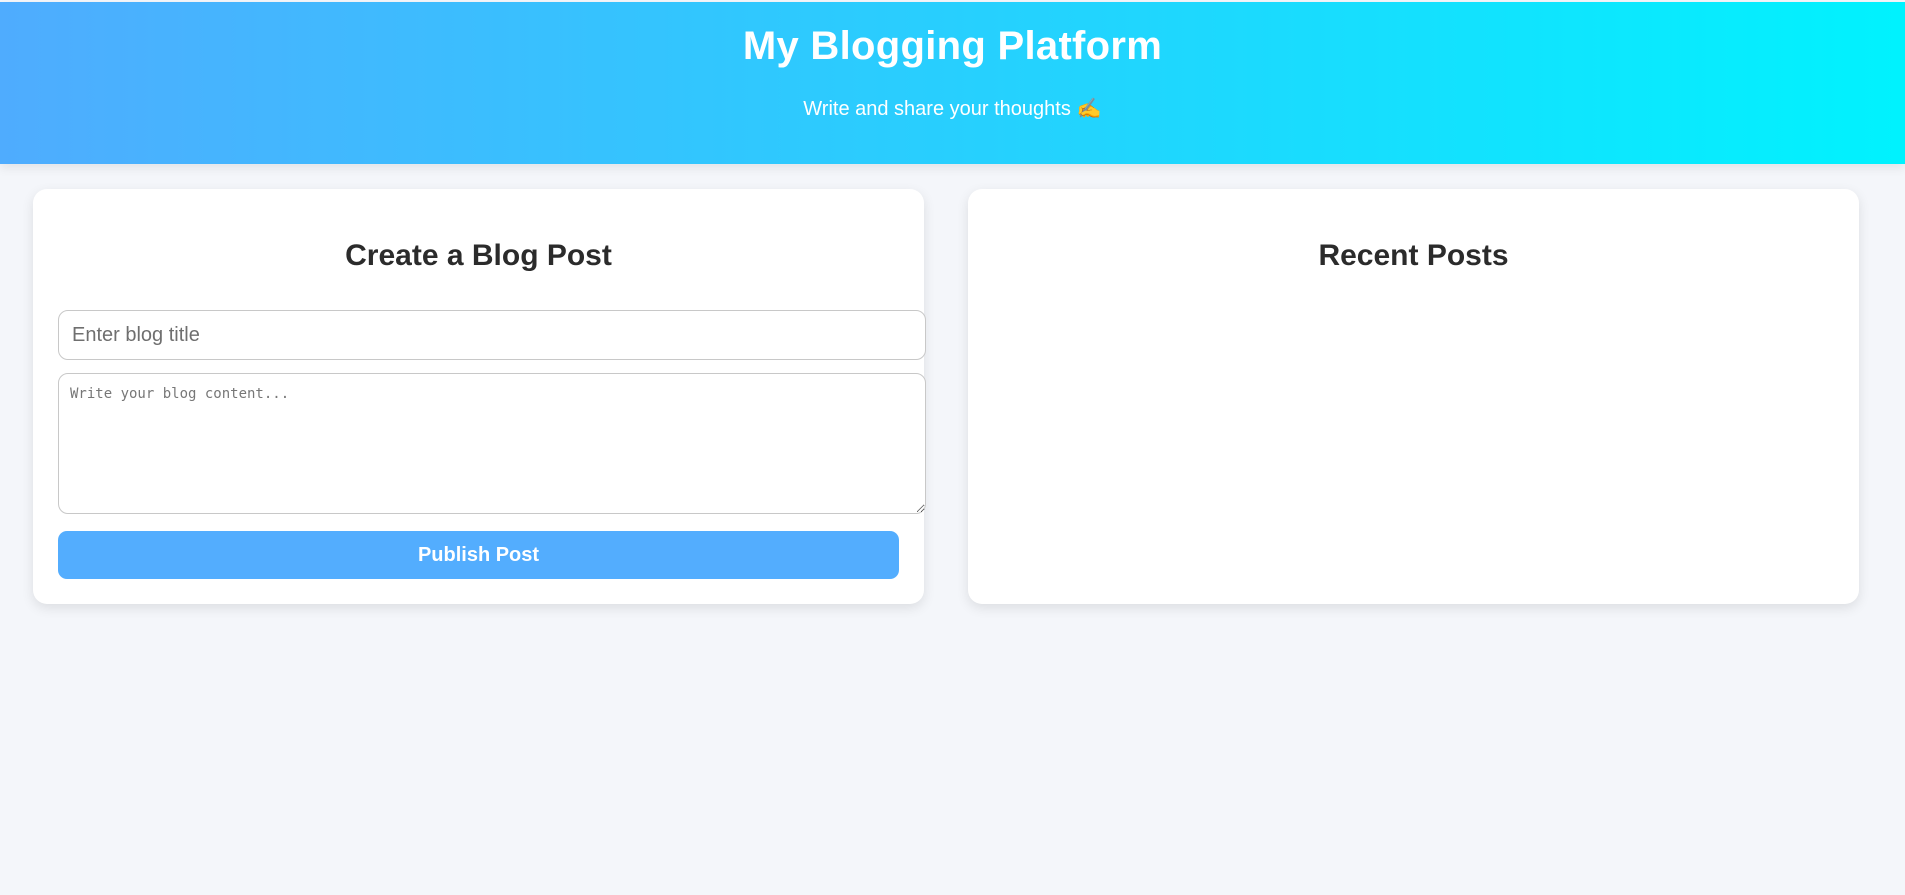 The width and height of the screenshot is (1905, 895). Describe the element at coordinates (478, 555) in the screenshot. I see `publish-post-button: Publish Post` at that location.